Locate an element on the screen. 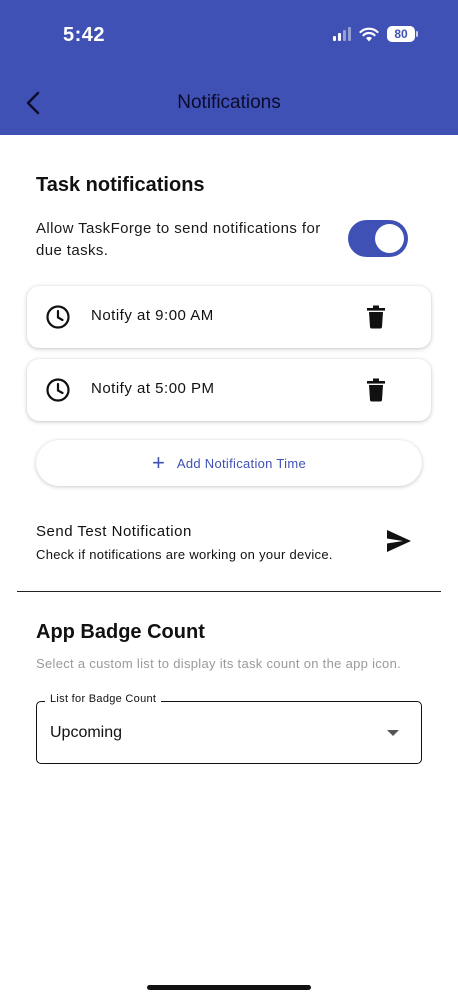  battery-level: 80 is located at coordinates (401, 34).